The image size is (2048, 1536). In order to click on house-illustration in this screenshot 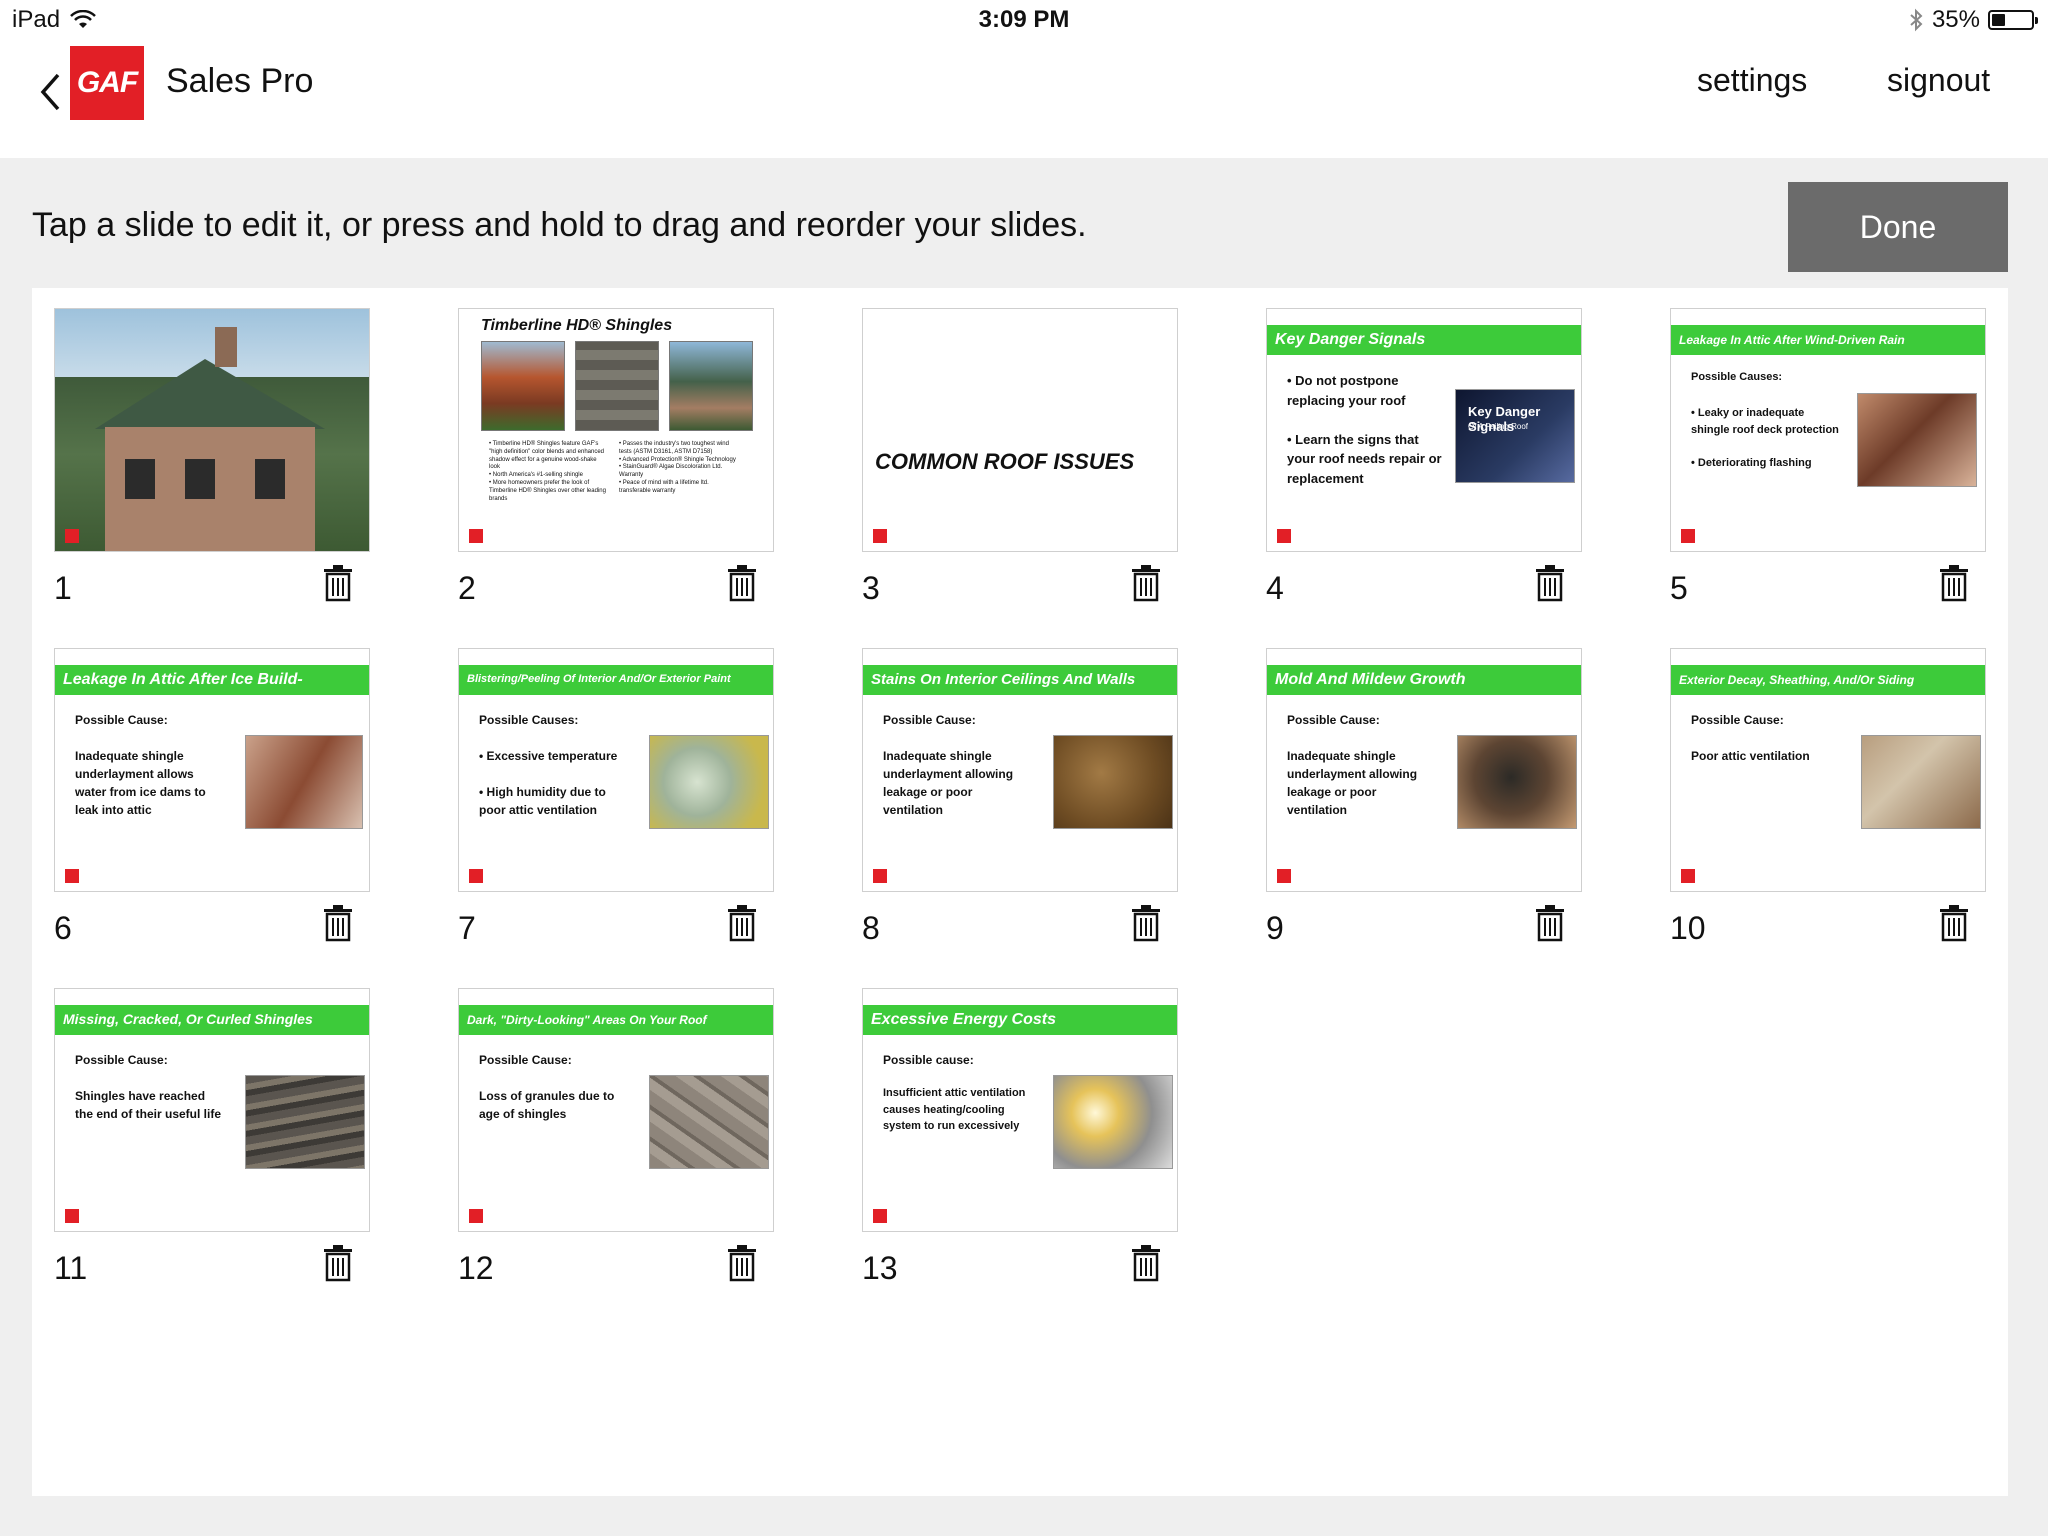, I will do `click(210, 439)`.